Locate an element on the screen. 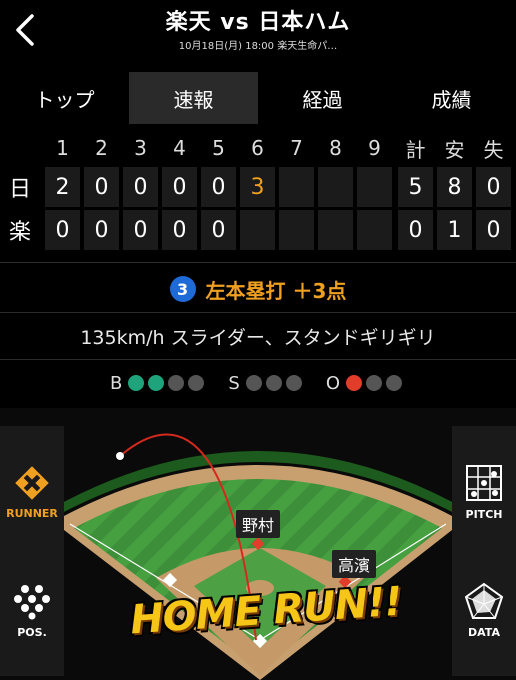 The height and width of the screenshot is (680, 516). data-label: DATA is located at coordinates (484, 632).